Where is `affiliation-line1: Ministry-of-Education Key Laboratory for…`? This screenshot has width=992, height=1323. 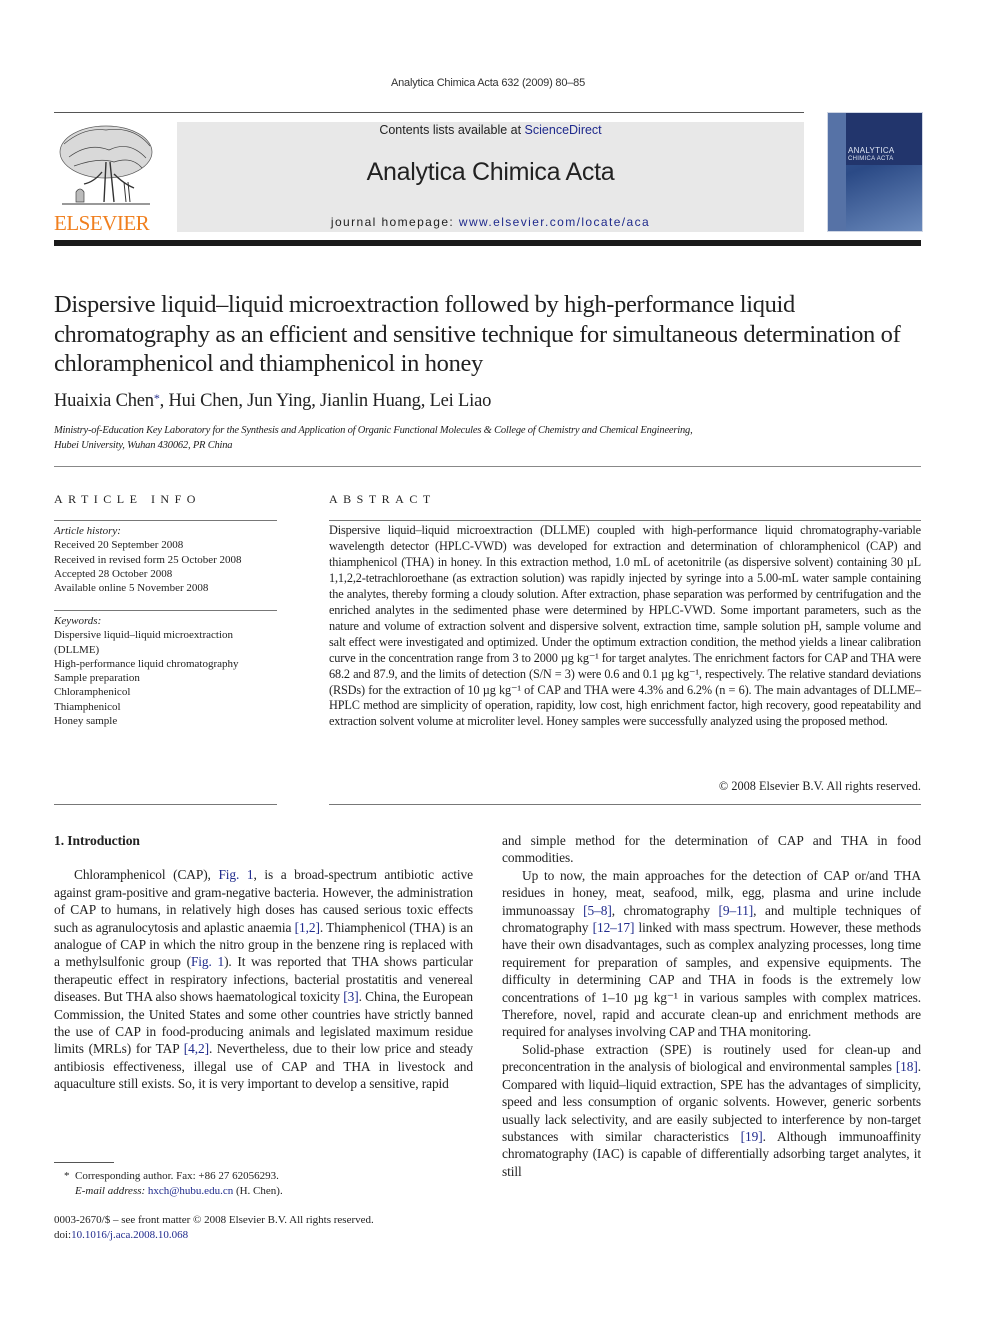 affiliation-line1: Ministry-of-Education Key Laboratory for… is located at coordinates (373, 430).